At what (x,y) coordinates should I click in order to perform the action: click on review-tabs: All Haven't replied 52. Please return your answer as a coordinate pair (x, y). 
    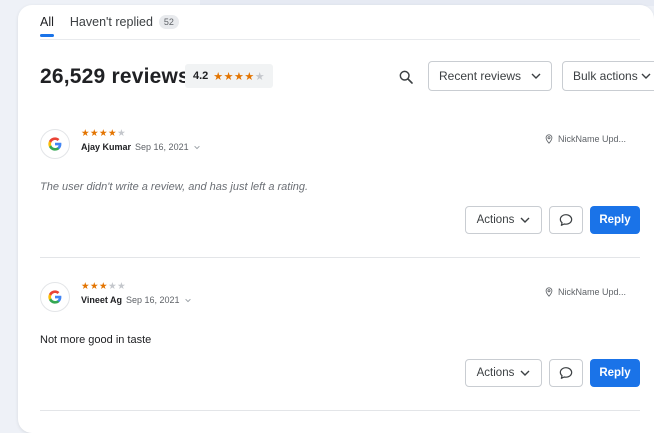
    Looking at the image, I should click on (109, 28).